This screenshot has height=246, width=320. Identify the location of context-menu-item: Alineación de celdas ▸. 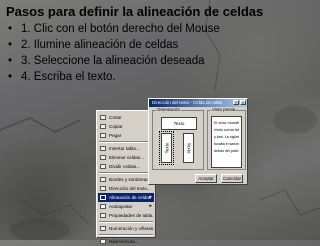
(126, 197).